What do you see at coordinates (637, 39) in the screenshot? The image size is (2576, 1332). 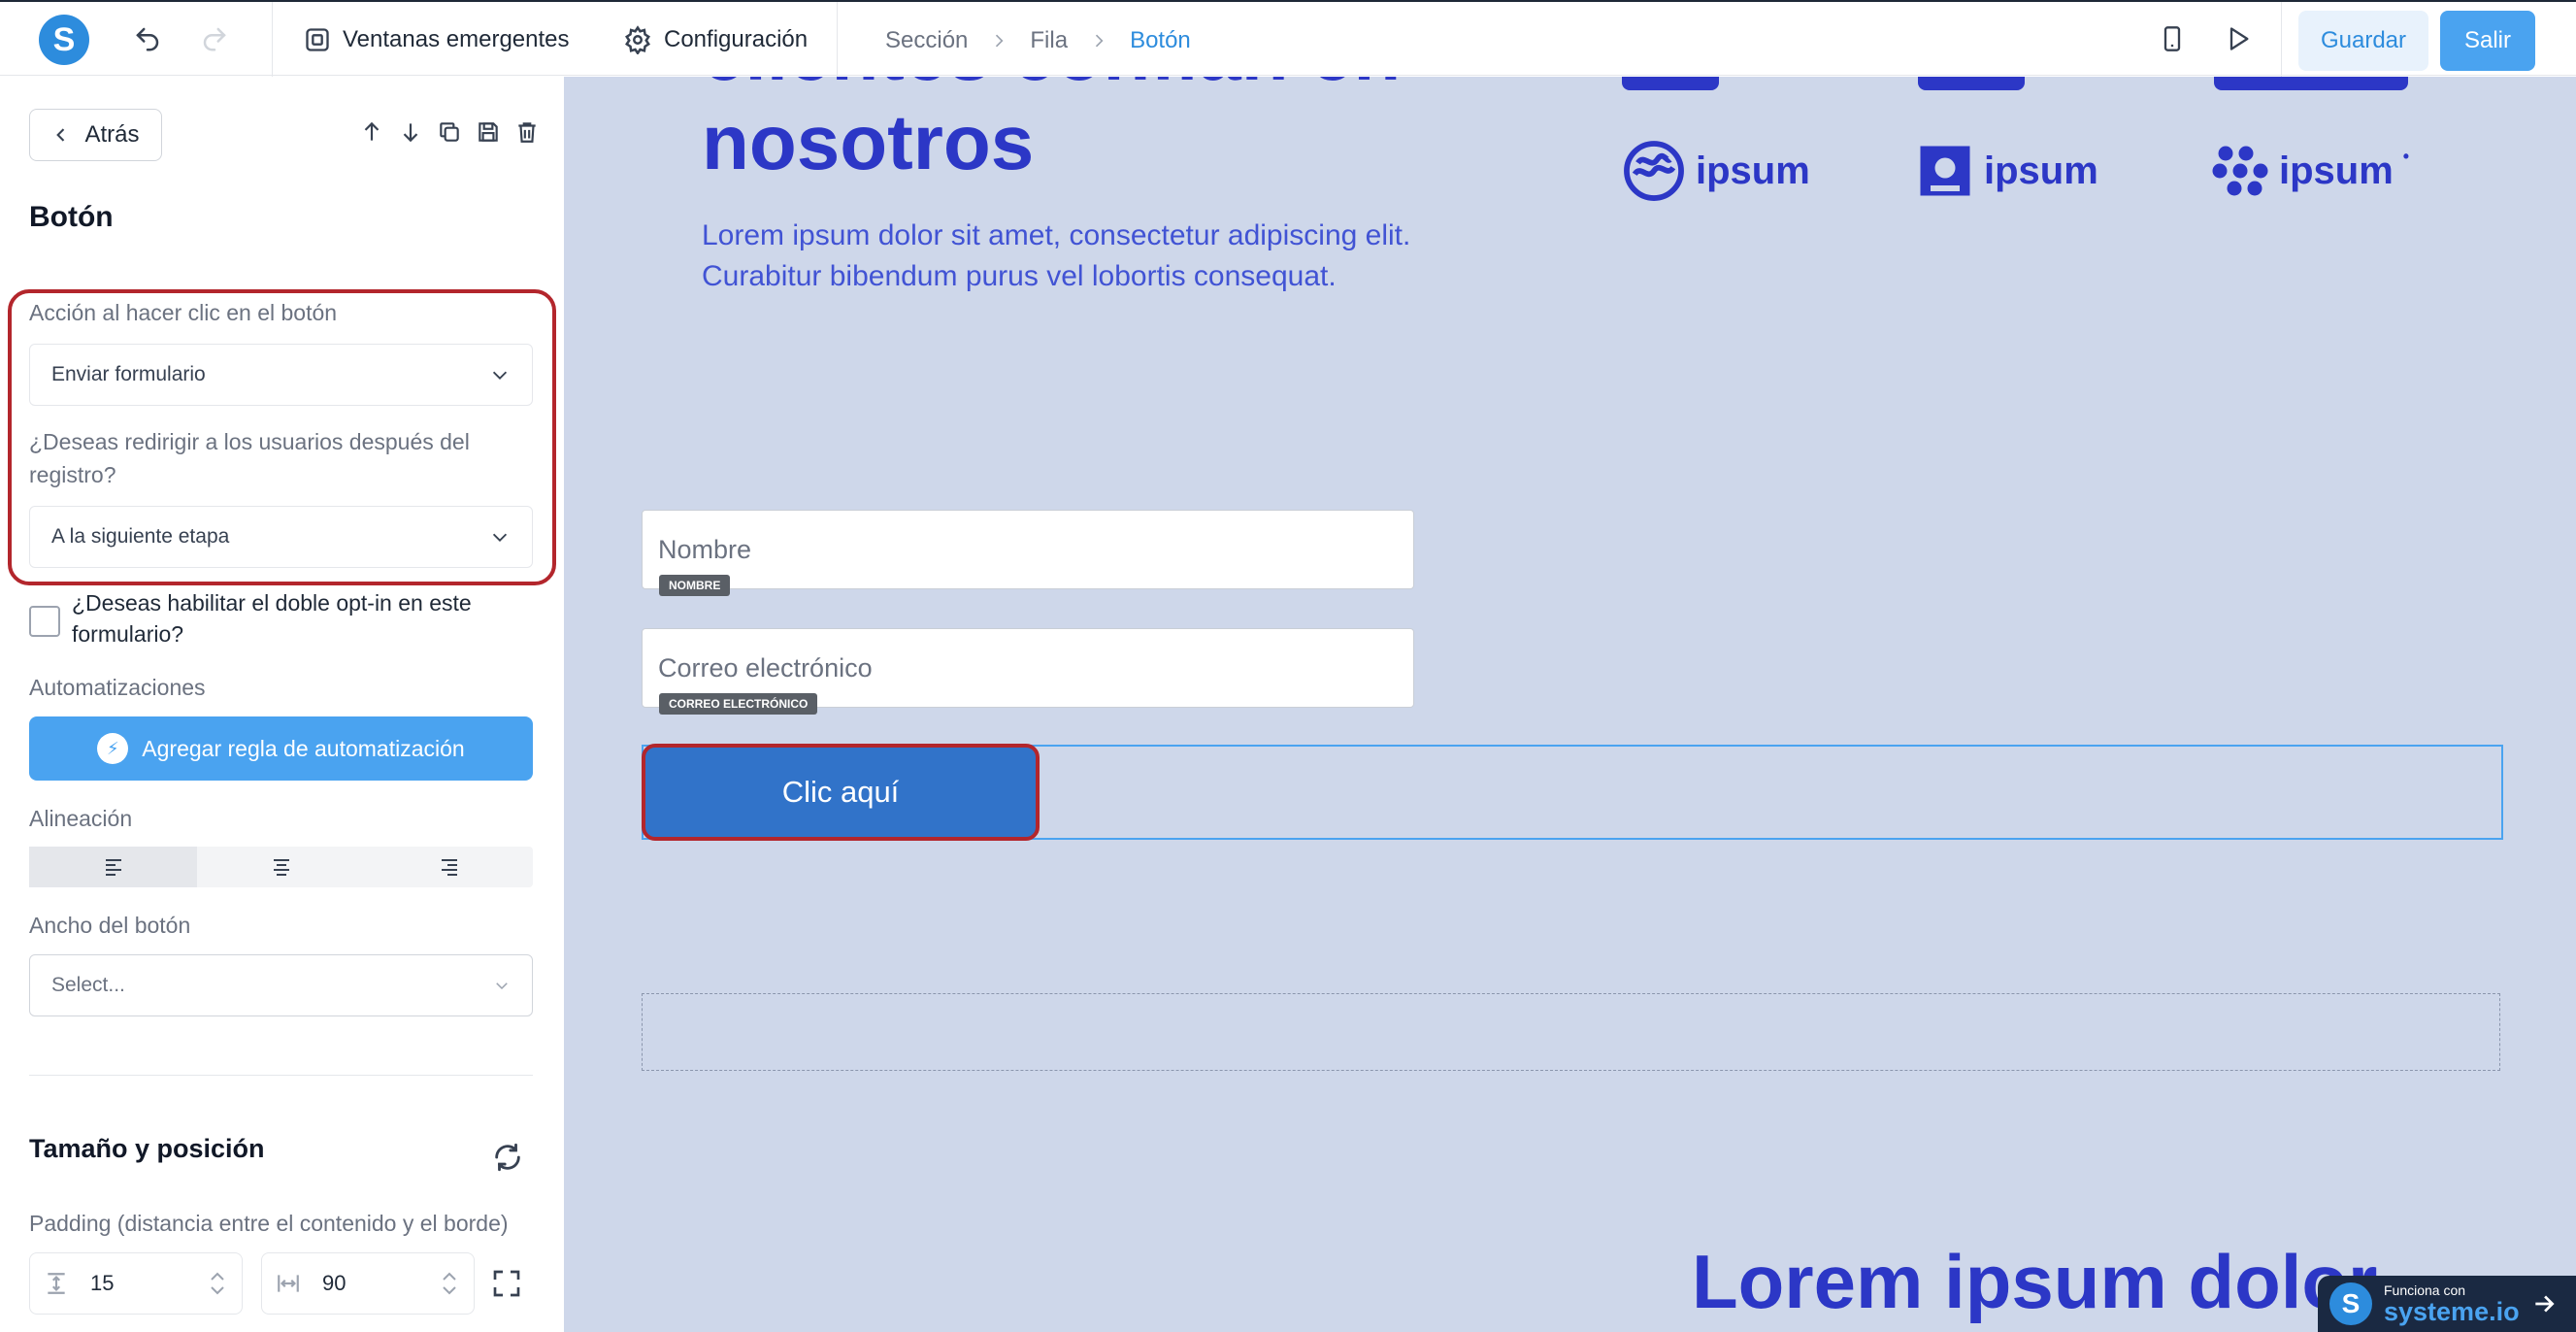 I see `gear-icon` at bounding box center [637, 39].